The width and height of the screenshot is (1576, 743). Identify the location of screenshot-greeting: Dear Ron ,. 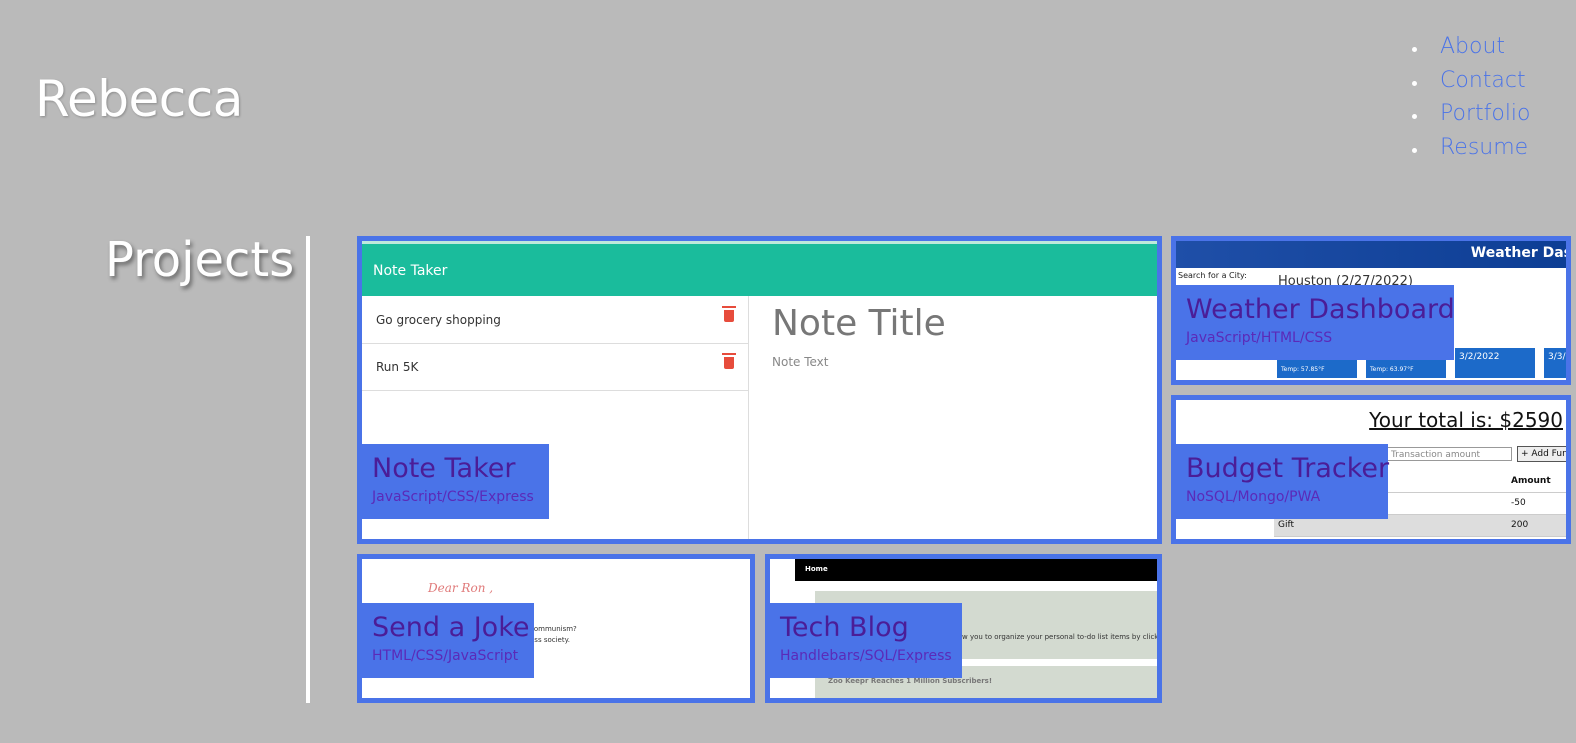
(461, 588).